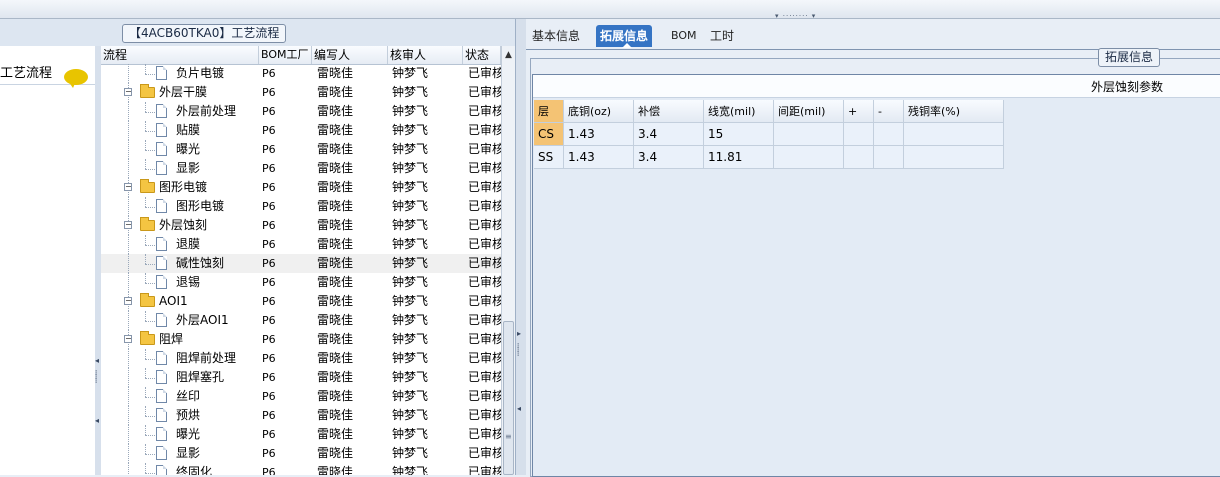 The width and height of the screenshot is (1220, 477). What do you see at coordinates (549, 134) in the screenshot?
I see `cell-layer: CS` at bounding box center [549, 134].